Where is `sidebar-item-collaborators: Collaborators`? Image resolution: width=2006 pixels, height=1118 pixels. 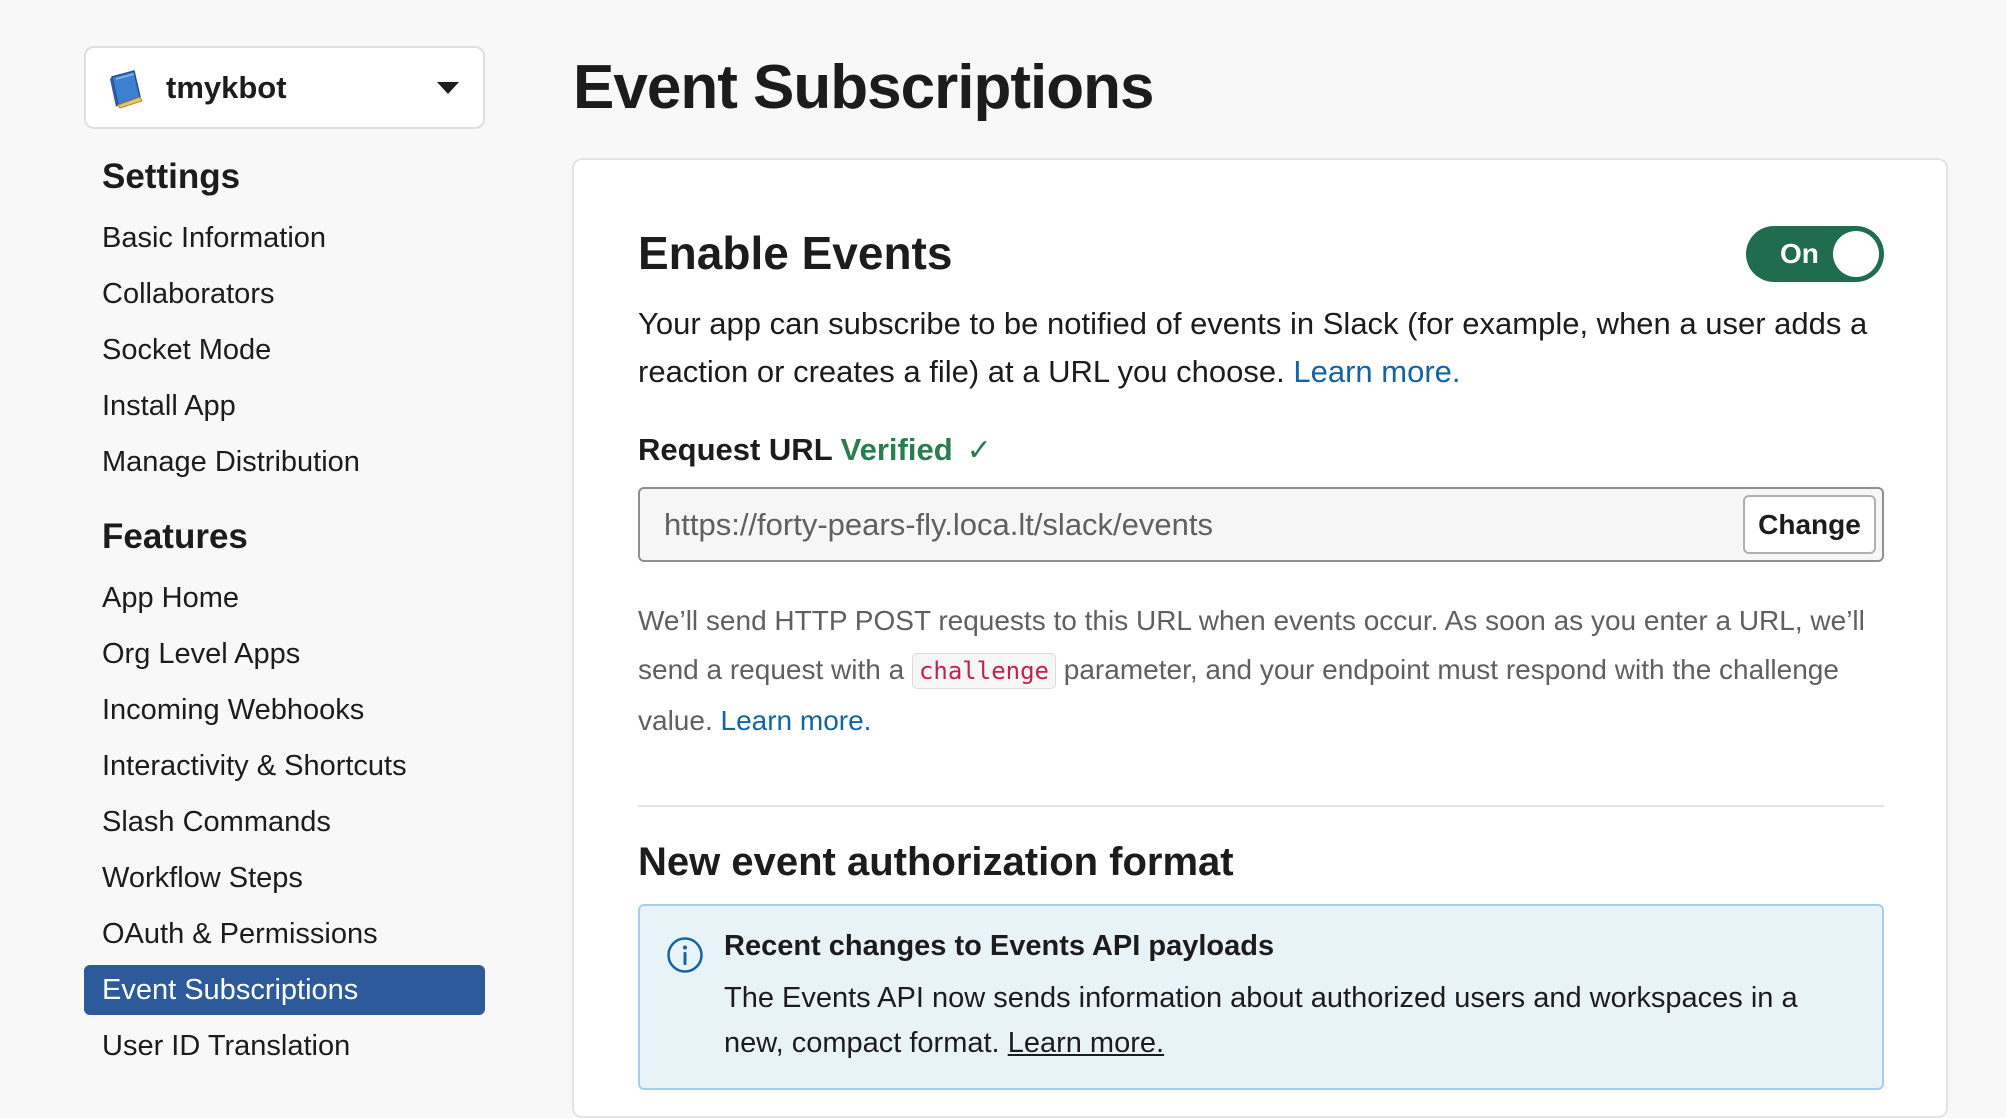
sidebar-item-collaborators: Collaborators is located at coordinates (284, 294).